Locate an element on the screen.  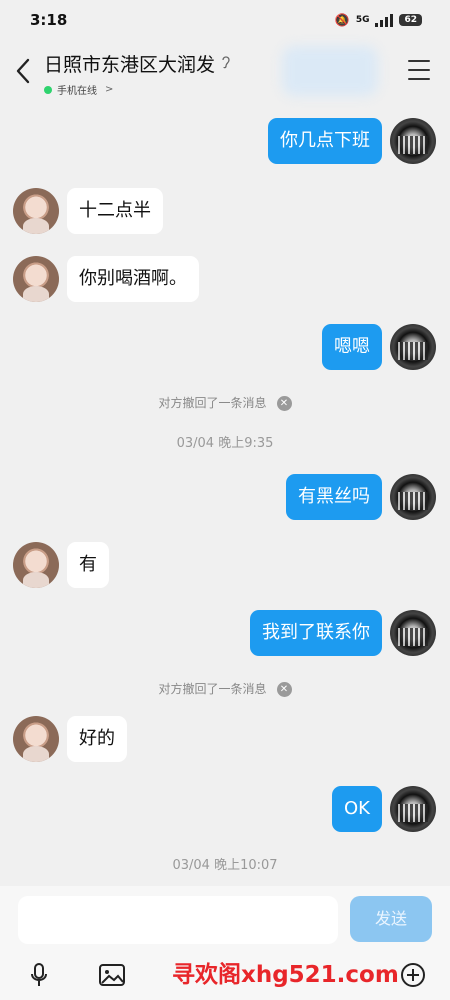
message-bubble-outgoing: 有黑丝吗 is located at coordinates (334, 497).